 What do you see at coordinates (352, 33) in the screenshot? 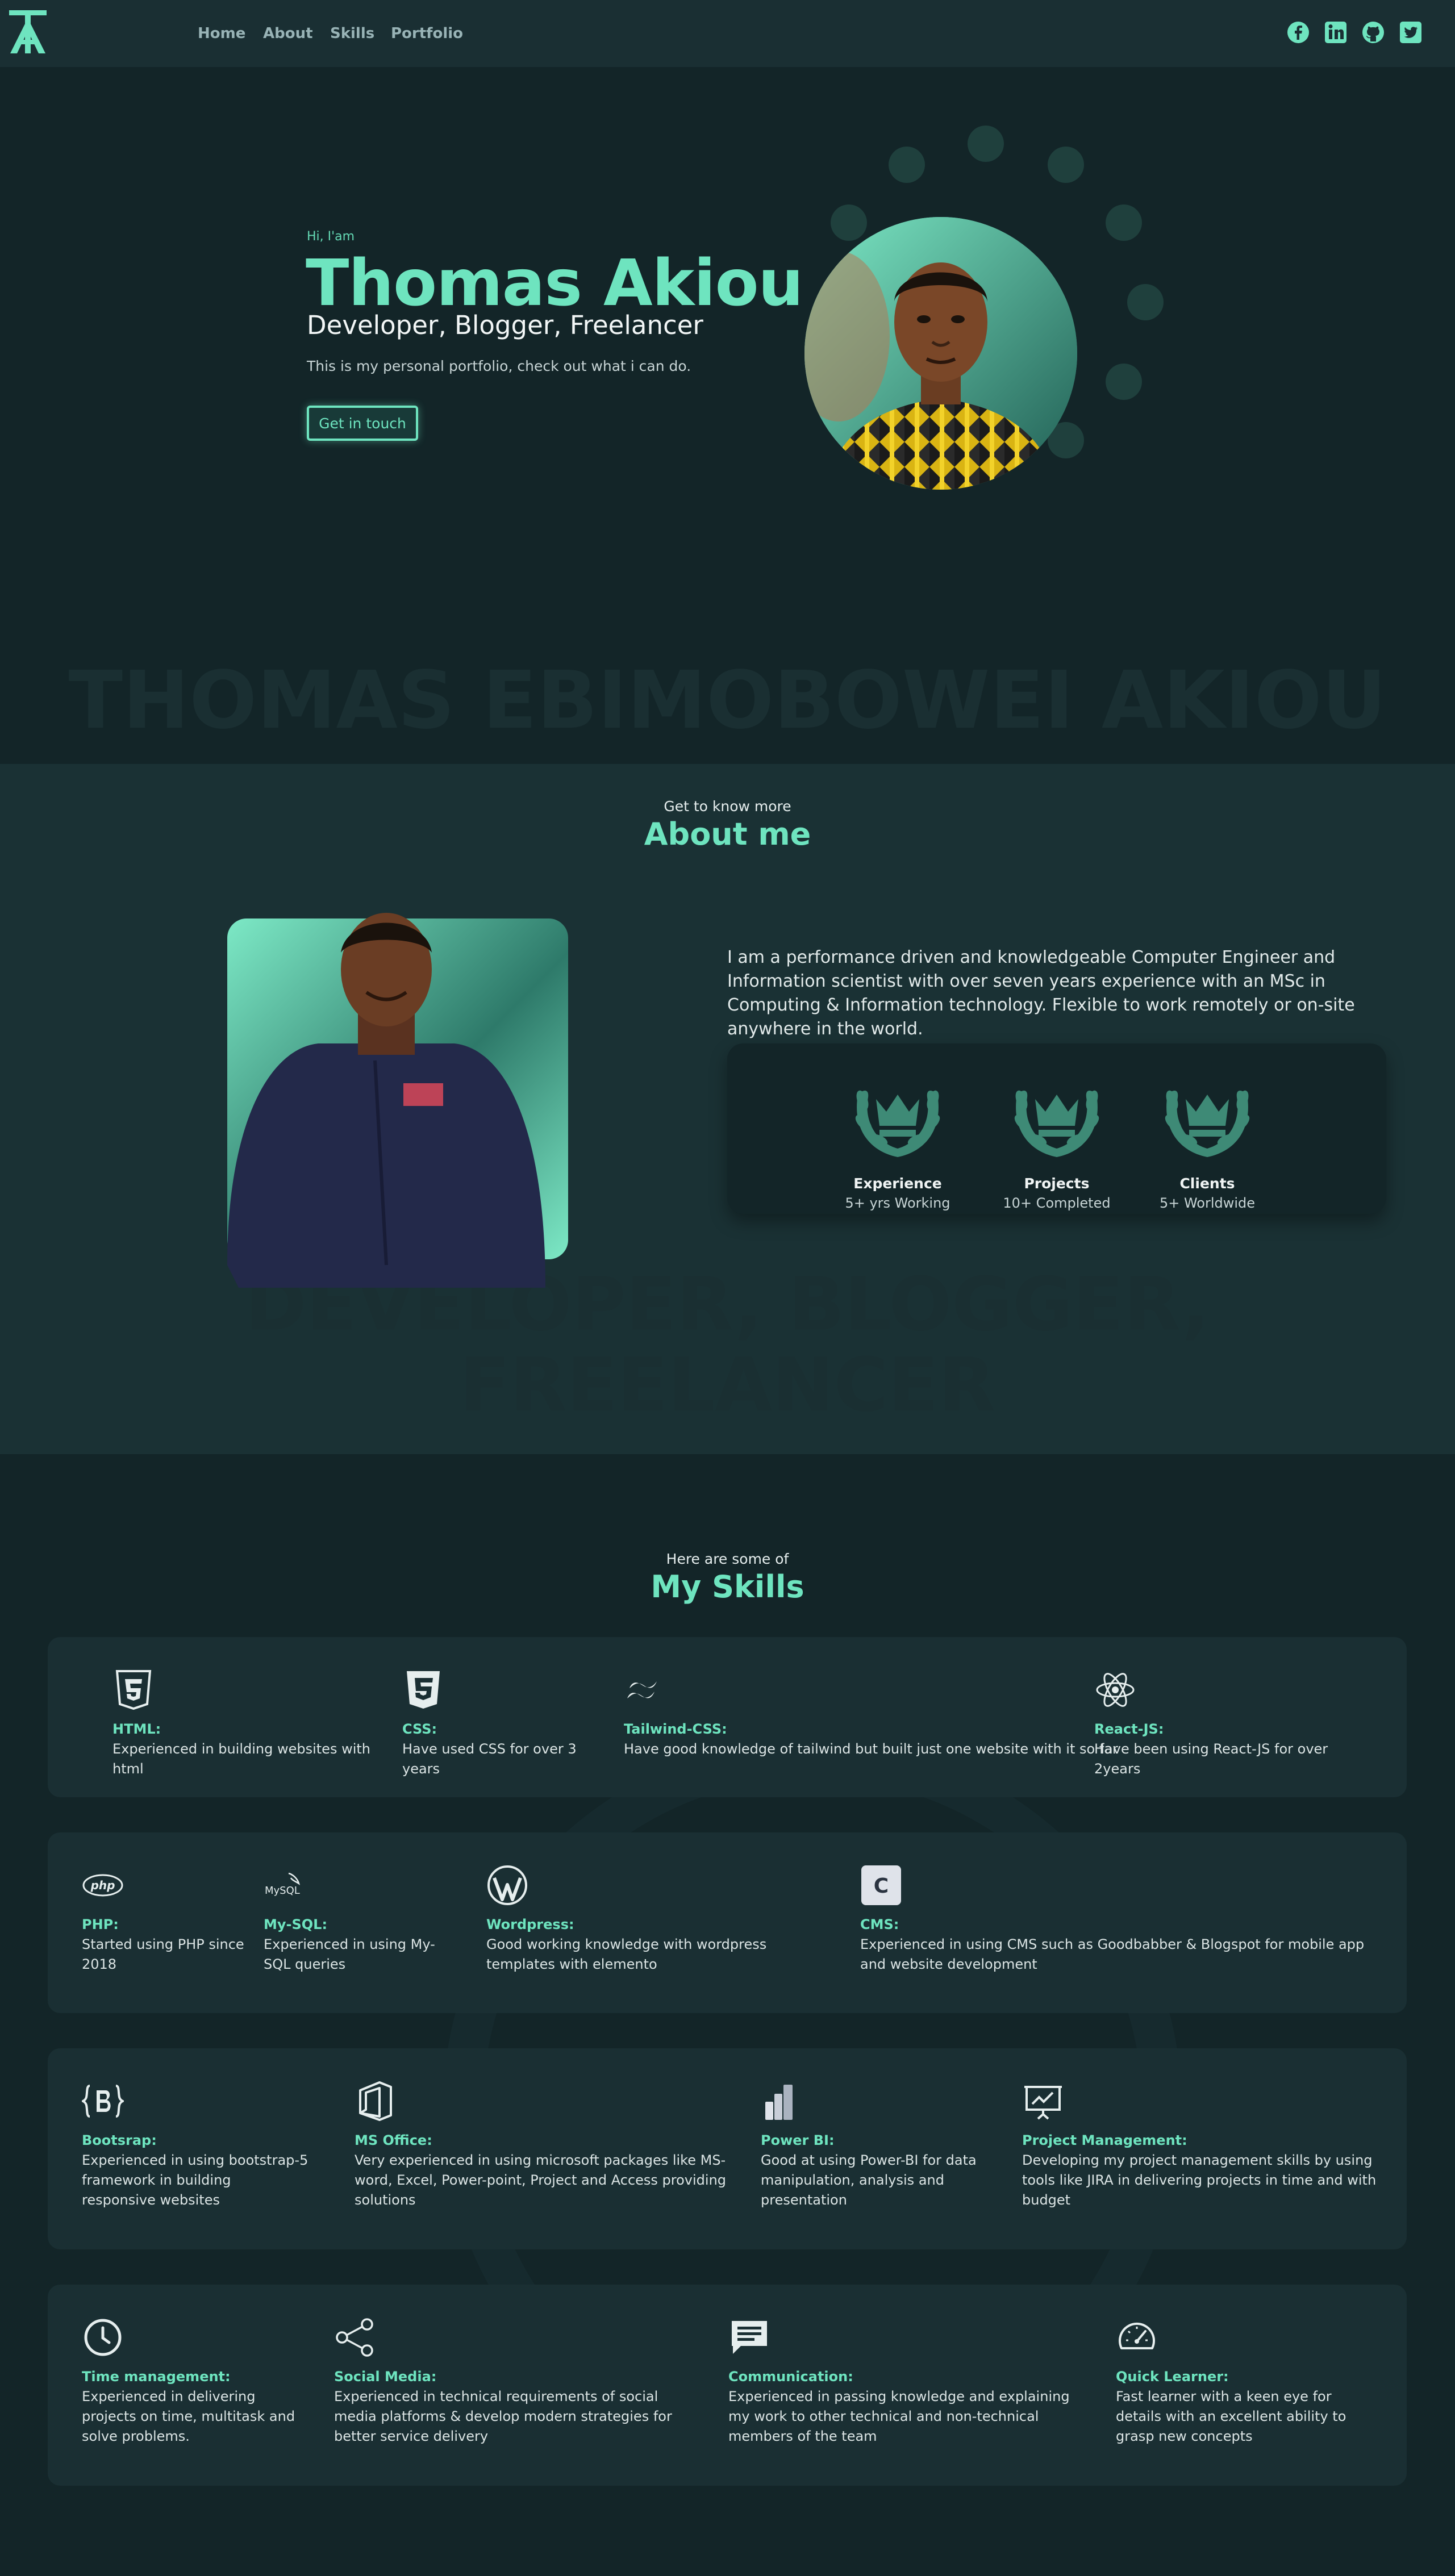
I see `nav-skills-link: Skills` at bounding box center [352, 33].